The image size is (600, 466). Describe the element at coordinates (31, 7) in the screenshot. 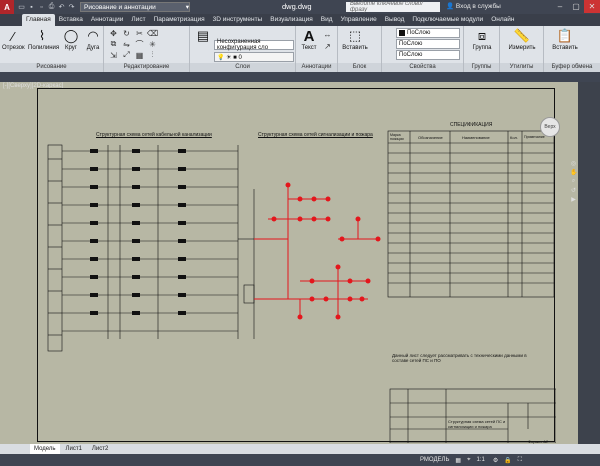

I see `save-icon: ▪` at that location.